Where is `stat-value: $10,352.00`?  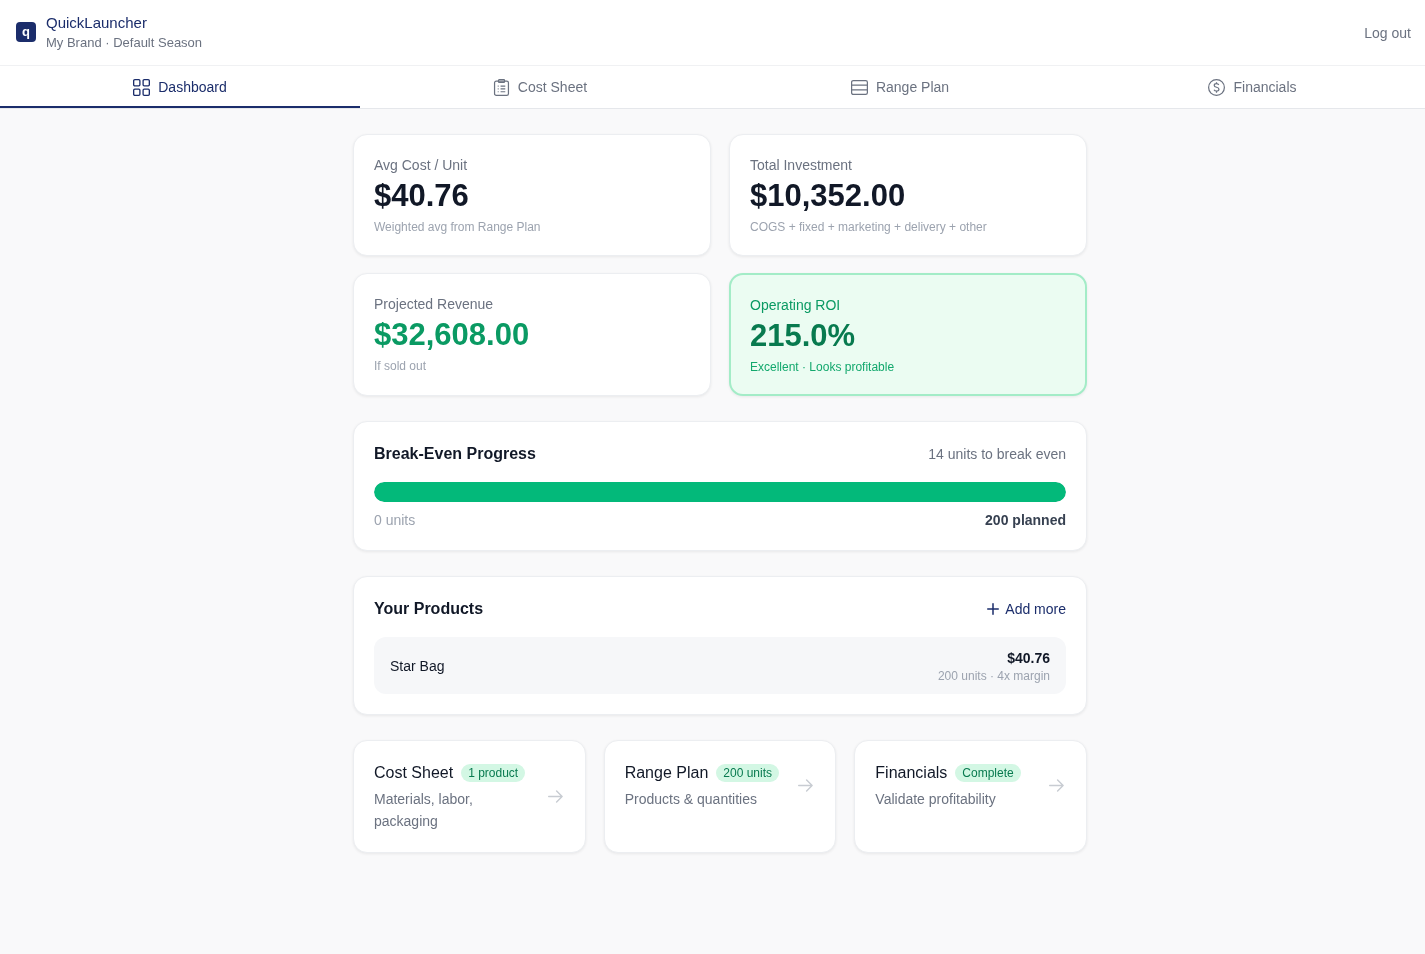
stat-value: $10,352.00 is located at coordinates (828, 196).